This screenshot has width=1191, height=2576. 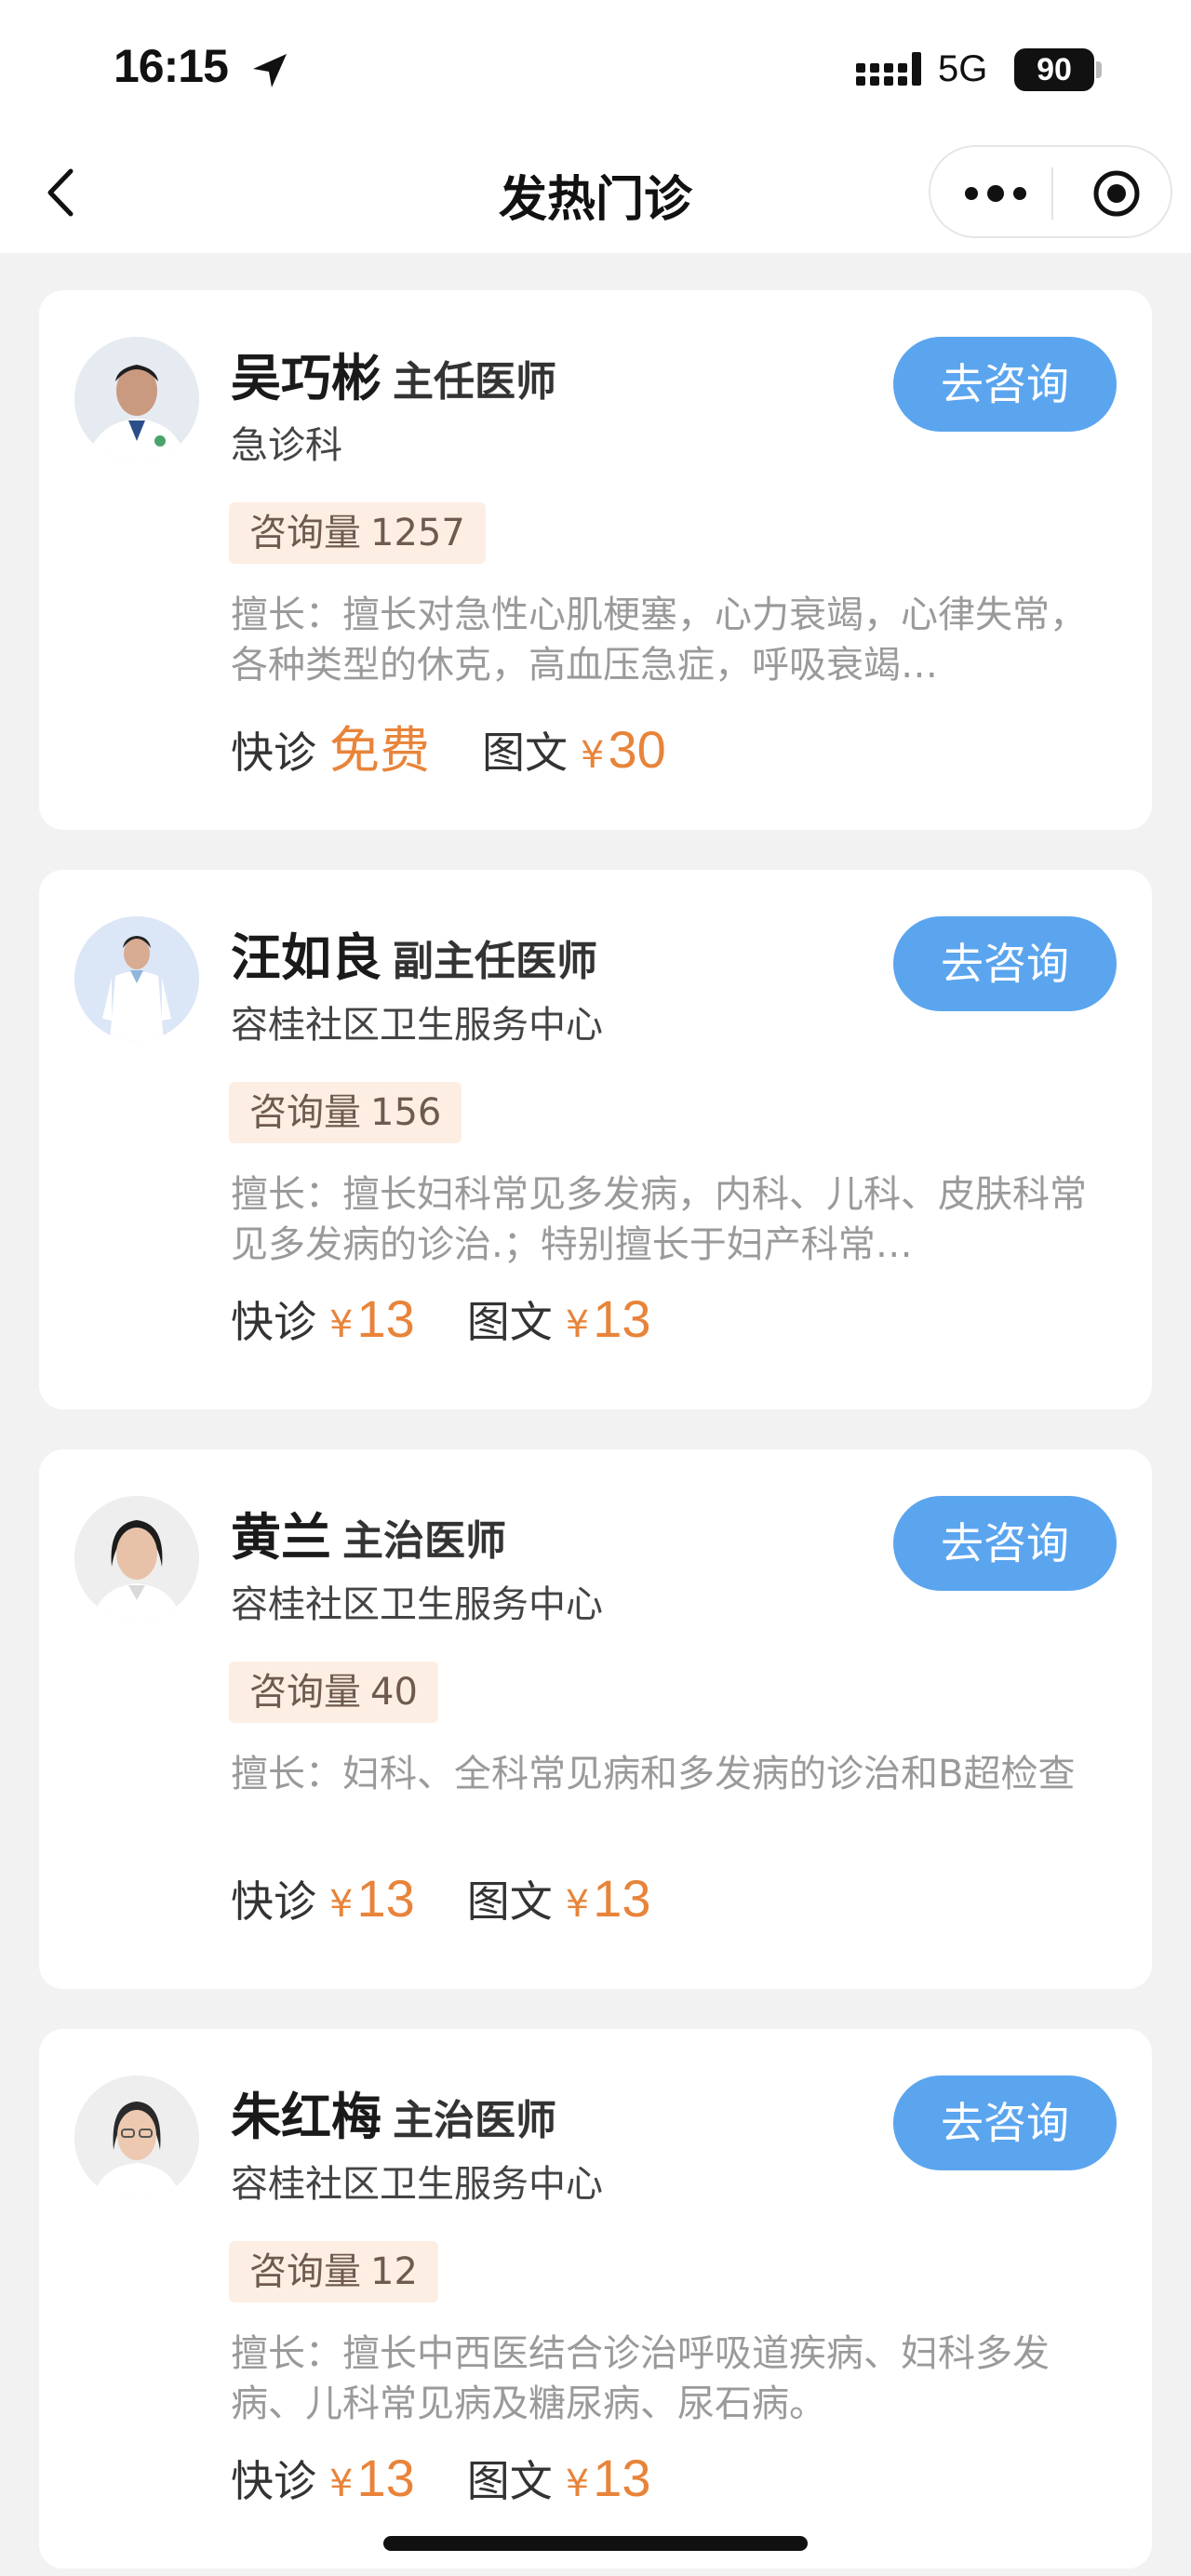 What do you see at coordinates (640, 2378) in the screenshot?
I see `doctor-expertise: 擅长：擅长中西医结合诊治呼吸道疾病、妇科多发病、儿科常见病及糖尿病、尿石病。` at bounding box center [640, 2378].